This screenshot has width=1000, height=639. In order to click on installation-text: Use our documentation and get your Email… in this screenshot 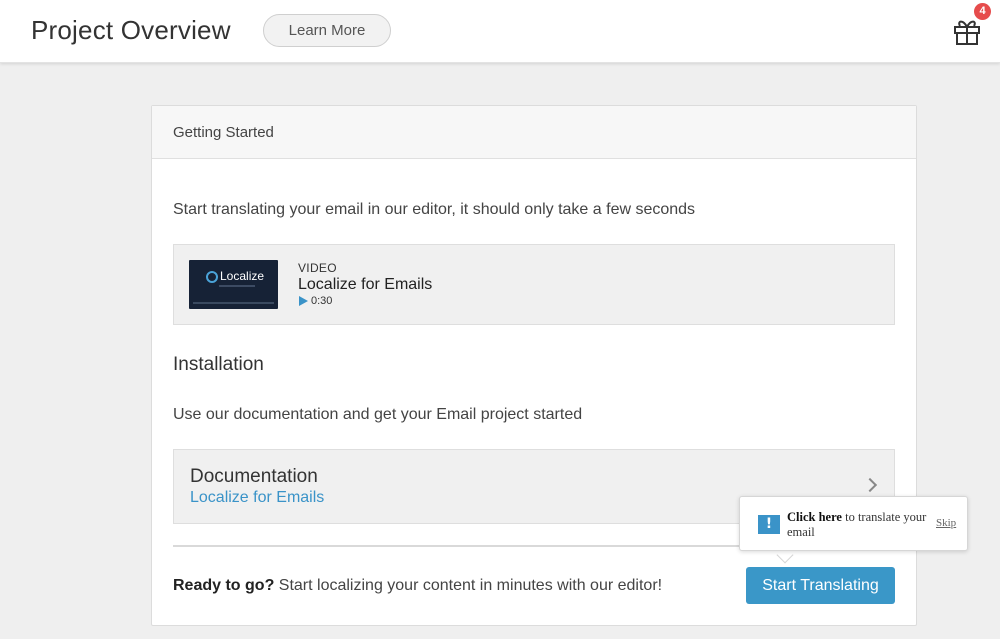, I will do `click(378, 414)`.